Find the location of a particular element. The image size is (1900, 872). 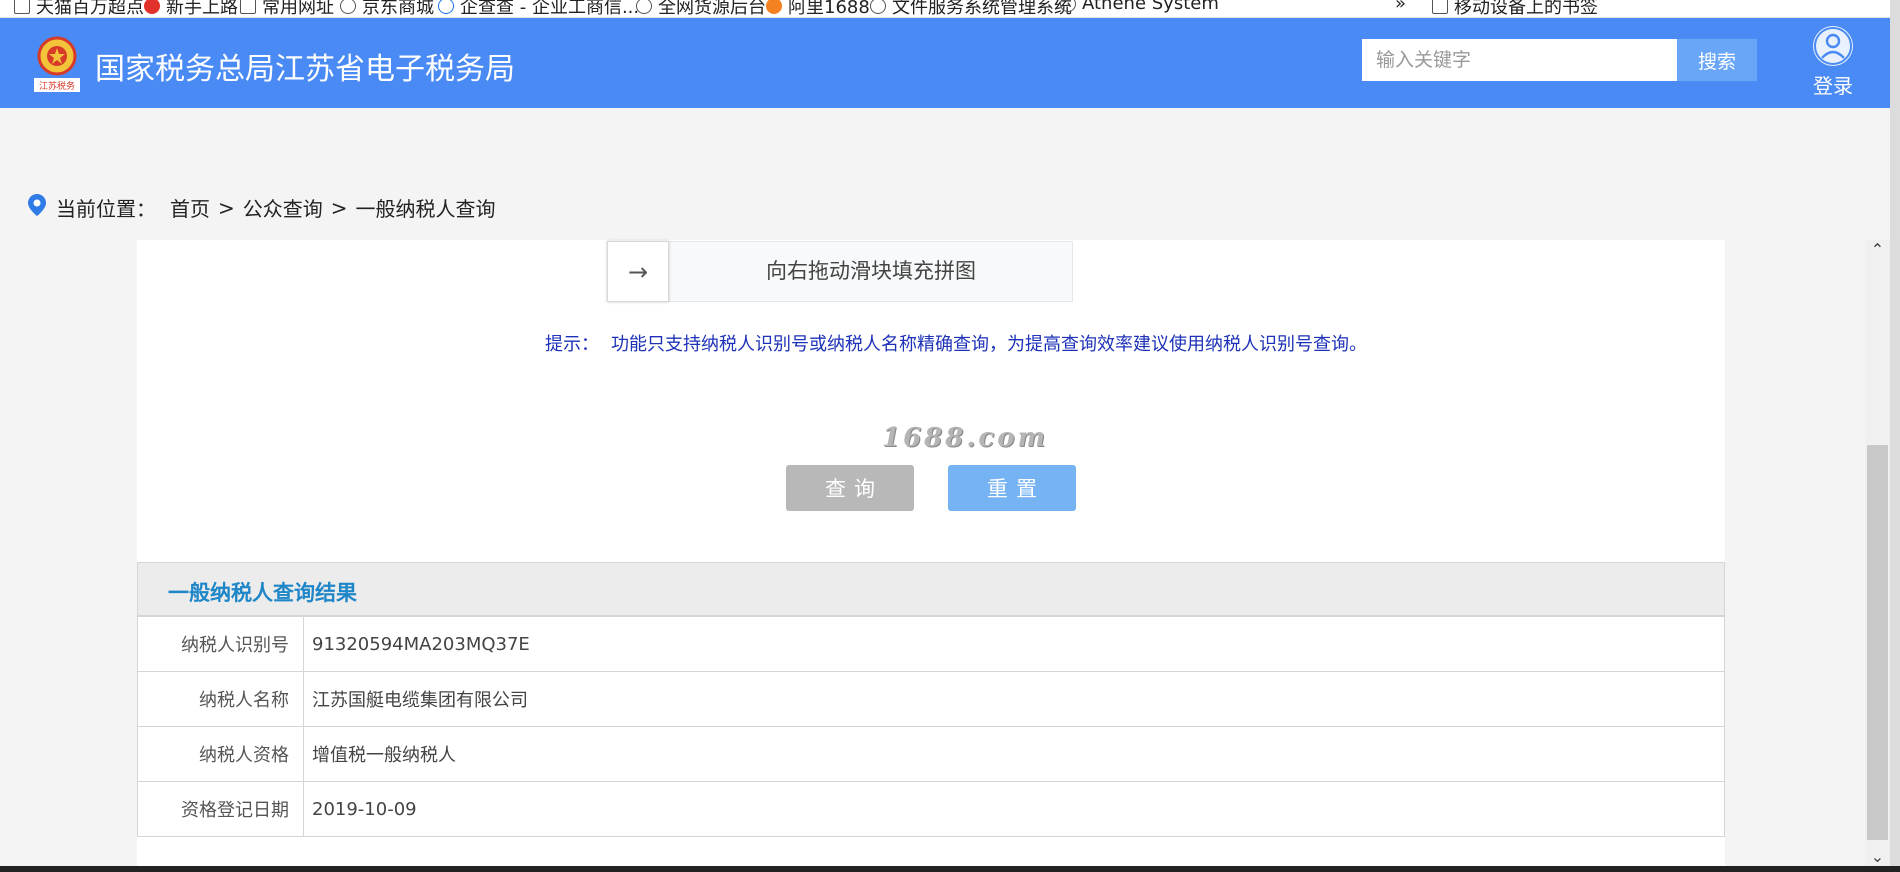

login-label: 登录 is located at coordinates (1833, 86).